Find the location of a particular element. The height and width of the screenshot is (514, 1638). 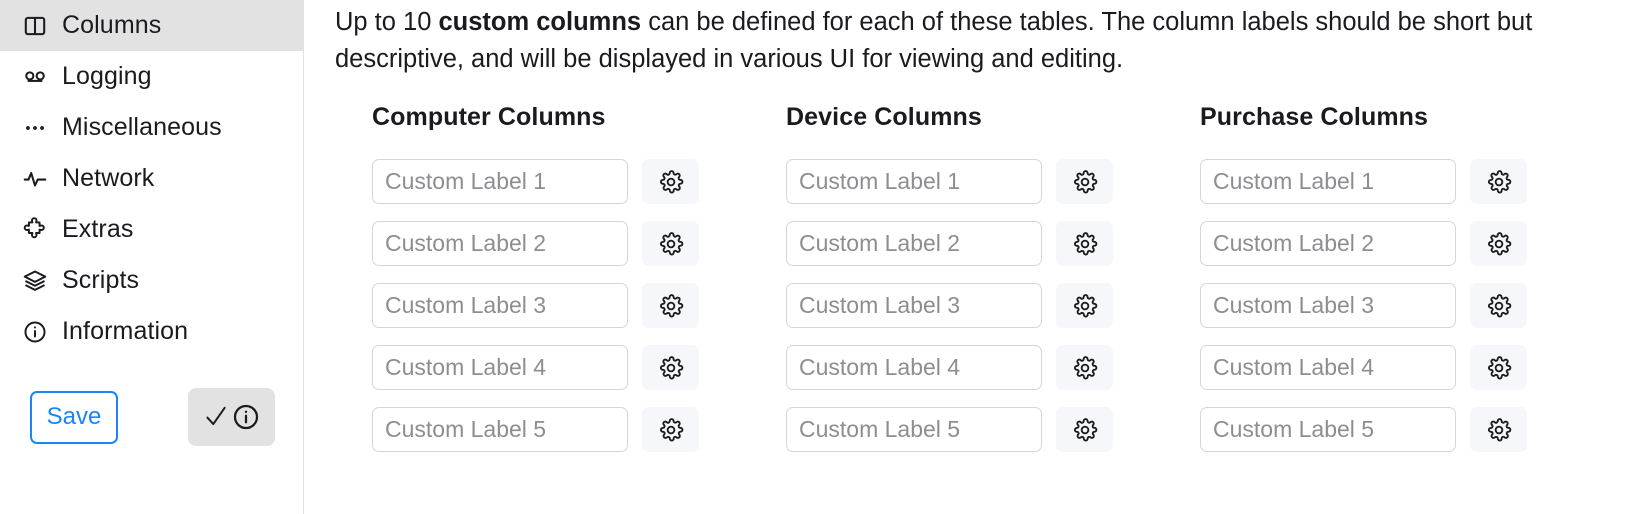

sidebar-item-network: Network is located at coordinates (151, 178).